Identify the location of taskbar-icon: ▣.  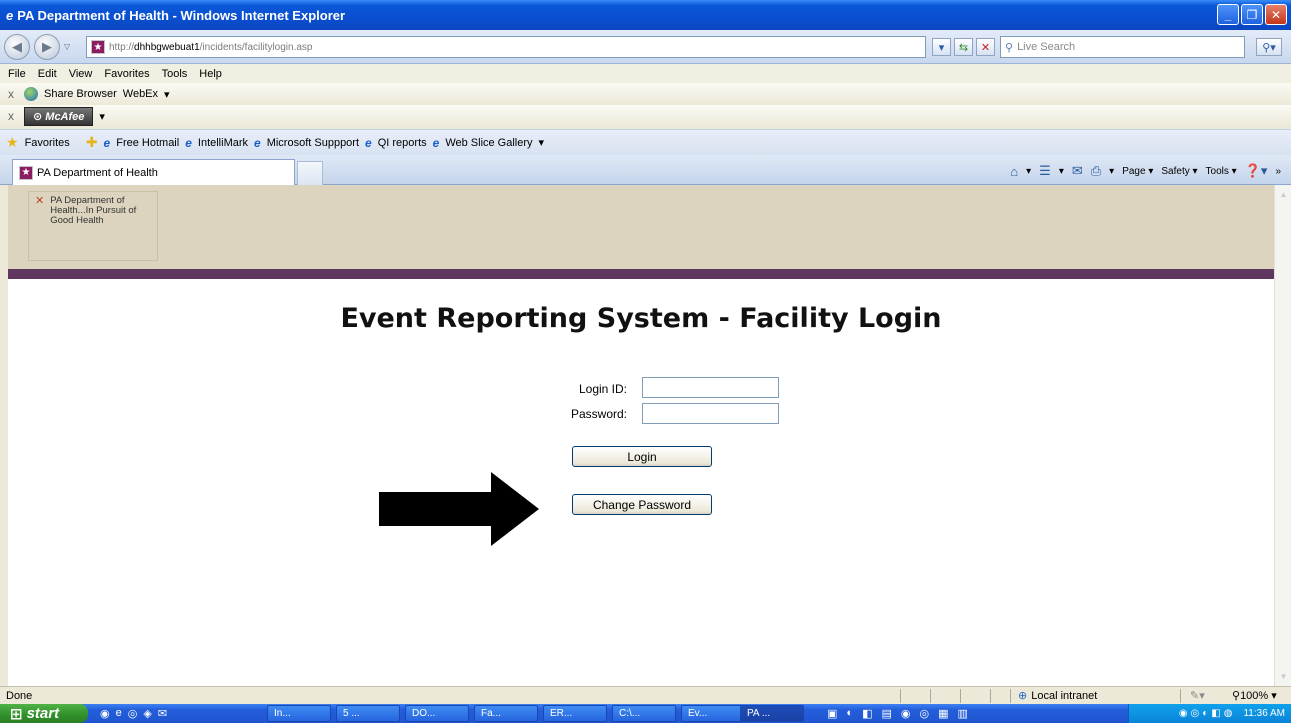
(832, 713).